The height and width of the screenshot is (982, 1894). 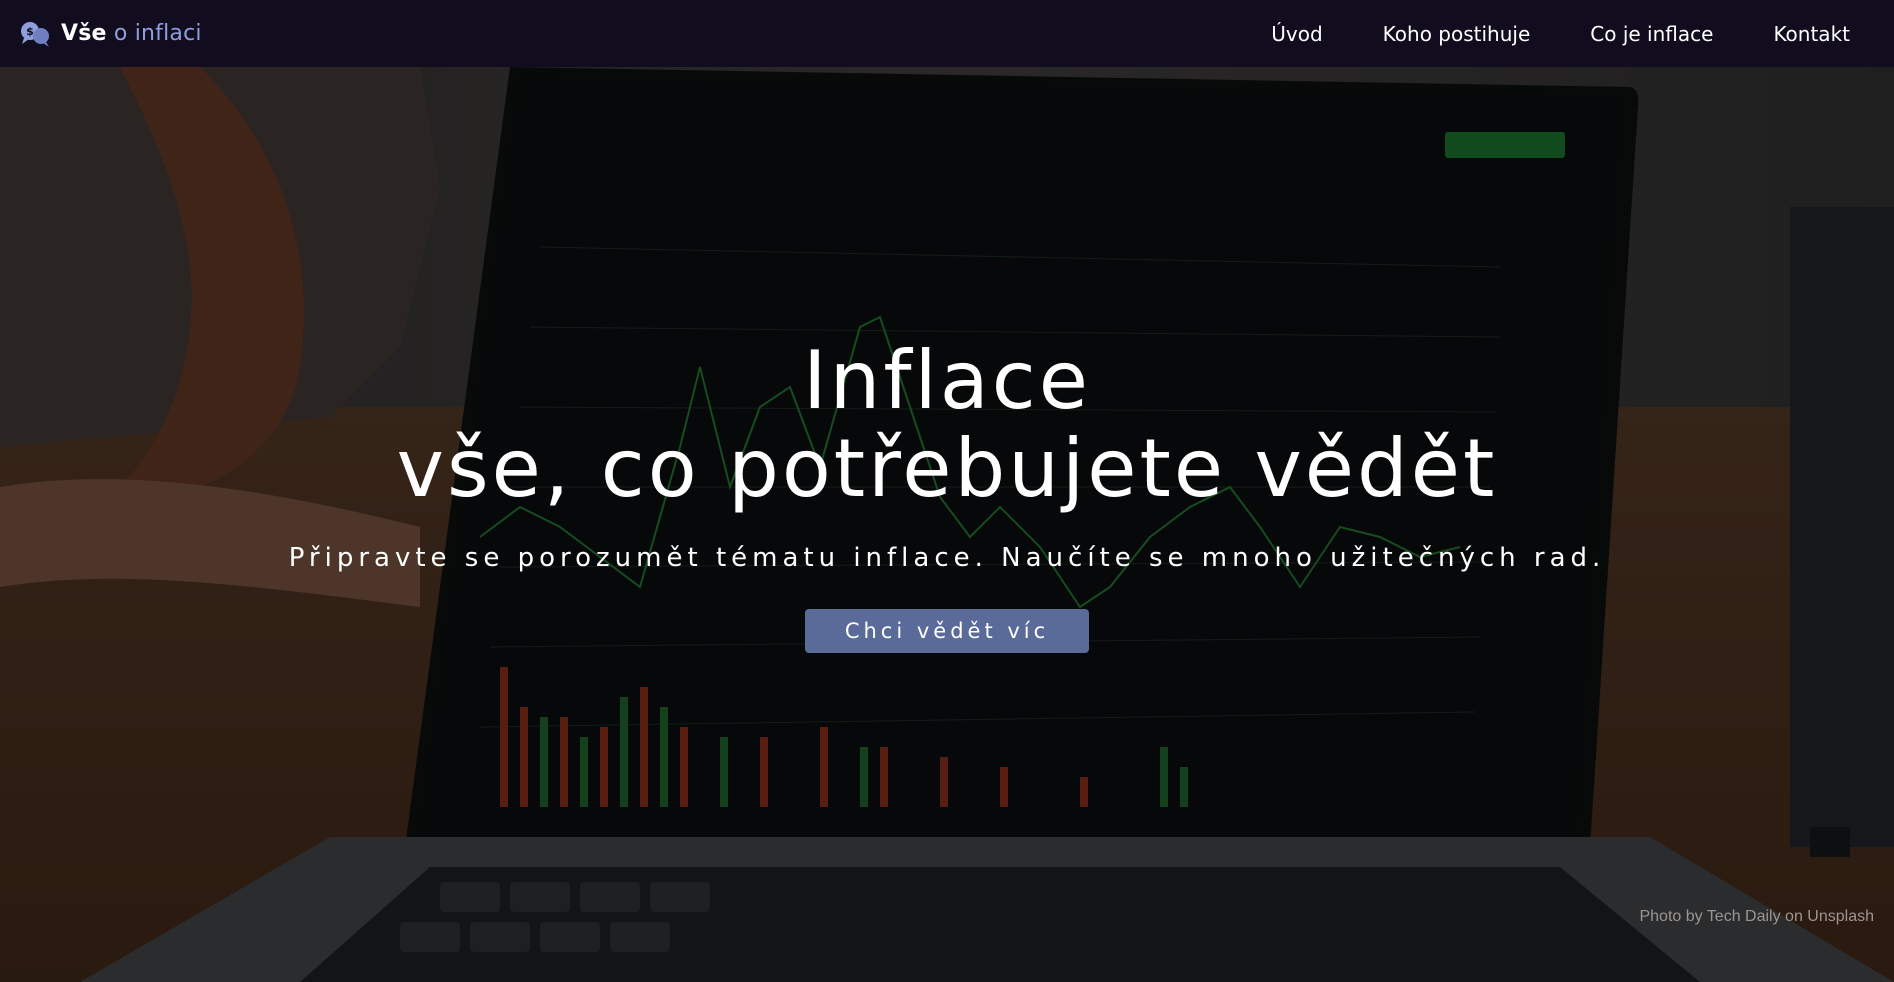 I want to click on chat-money-icon: $, so click(x=35, y=34).